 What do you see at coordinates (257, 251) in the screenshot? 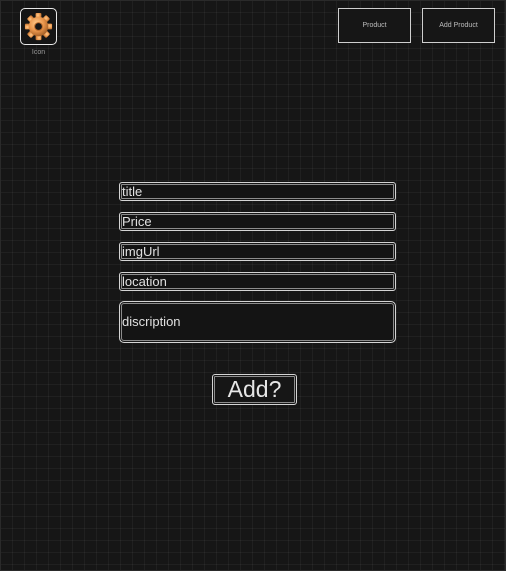
I see `img-url-input` at bounding box center [257, 251].